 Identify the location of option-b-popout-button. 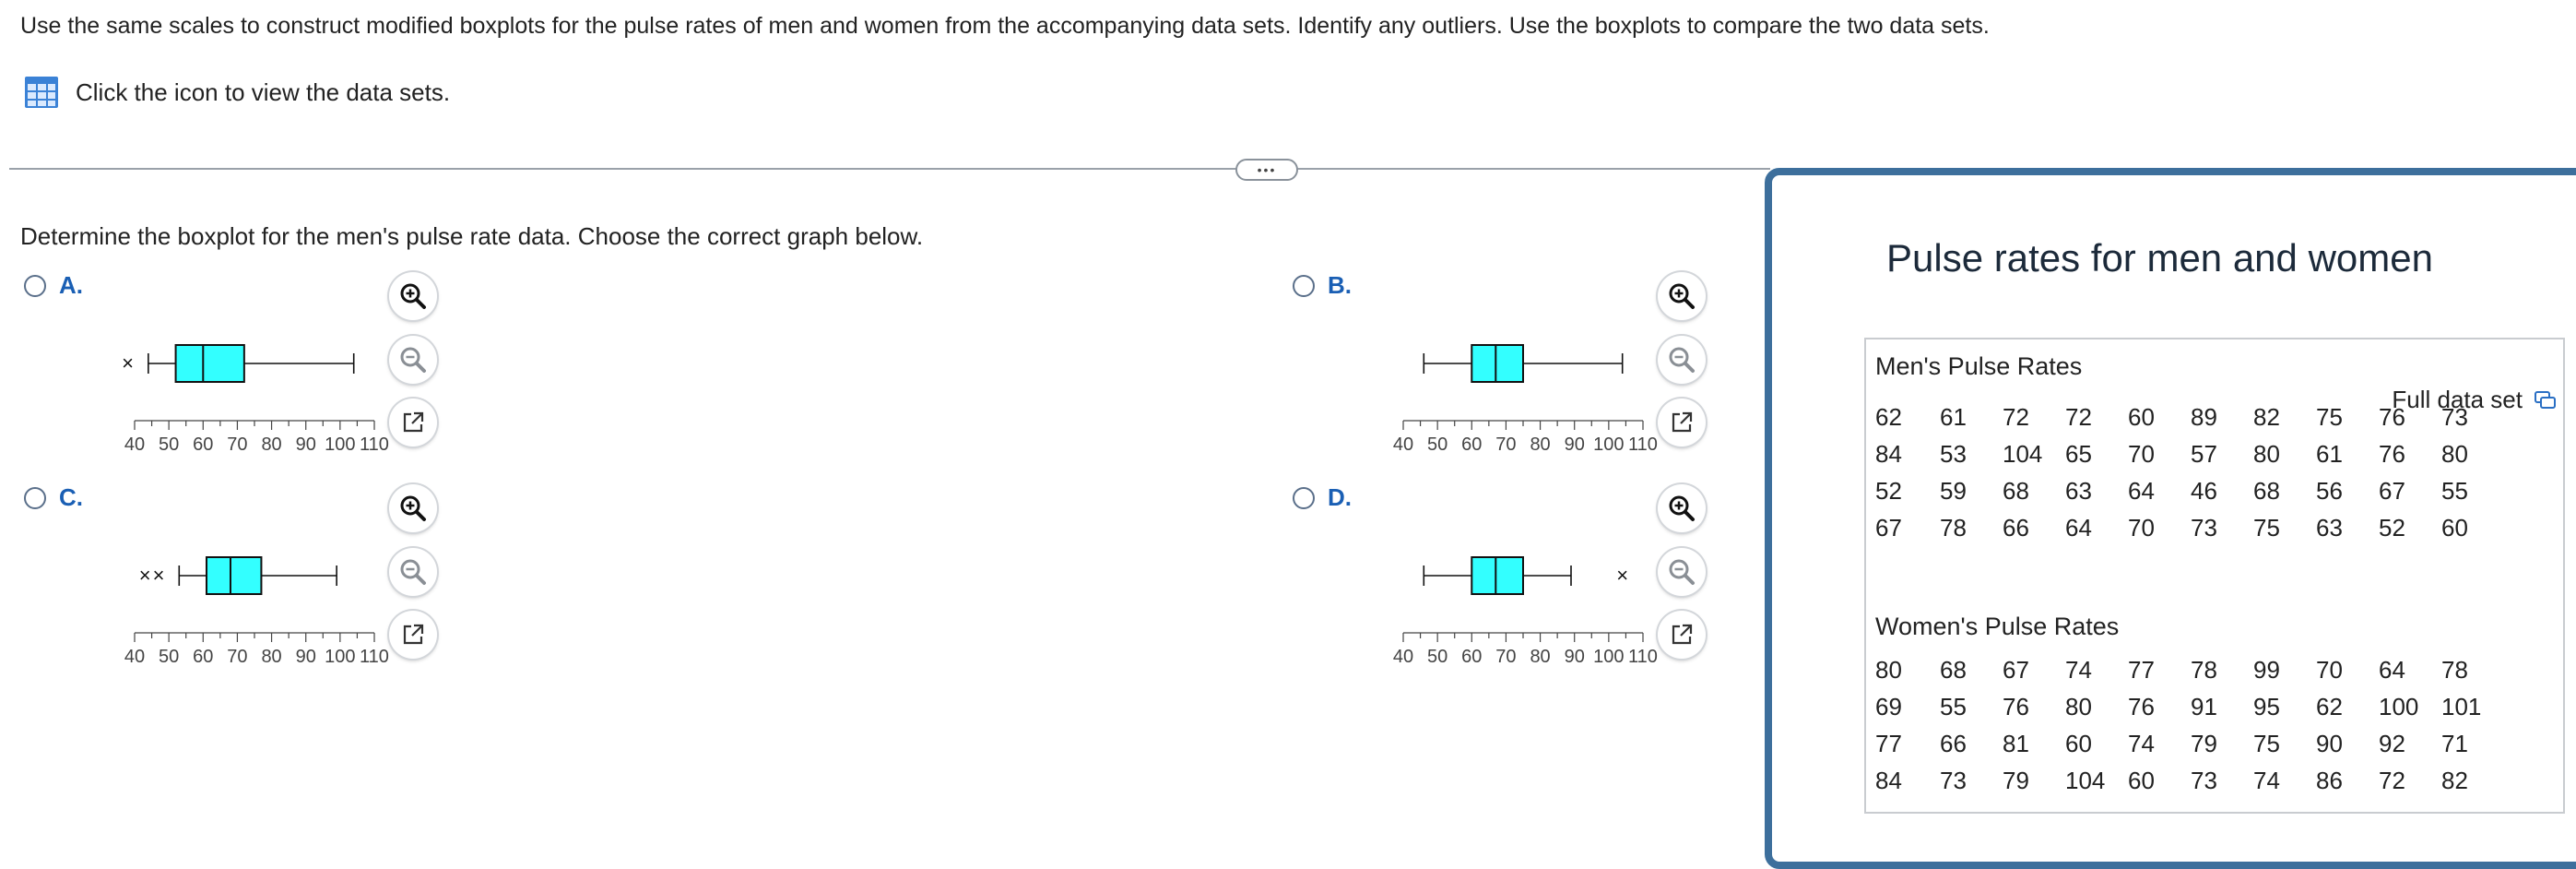
(1682, 422).